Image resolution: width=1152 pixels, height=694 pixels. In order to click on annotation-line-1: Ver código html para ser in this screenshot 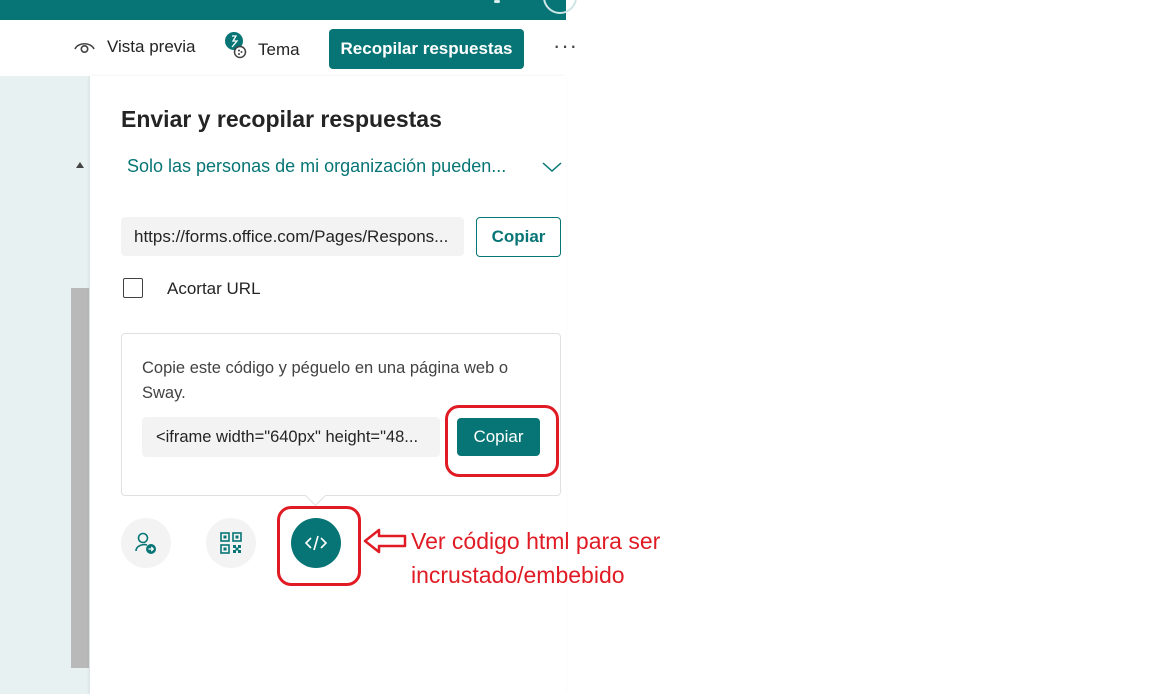, I will do `click(536, 541)`.